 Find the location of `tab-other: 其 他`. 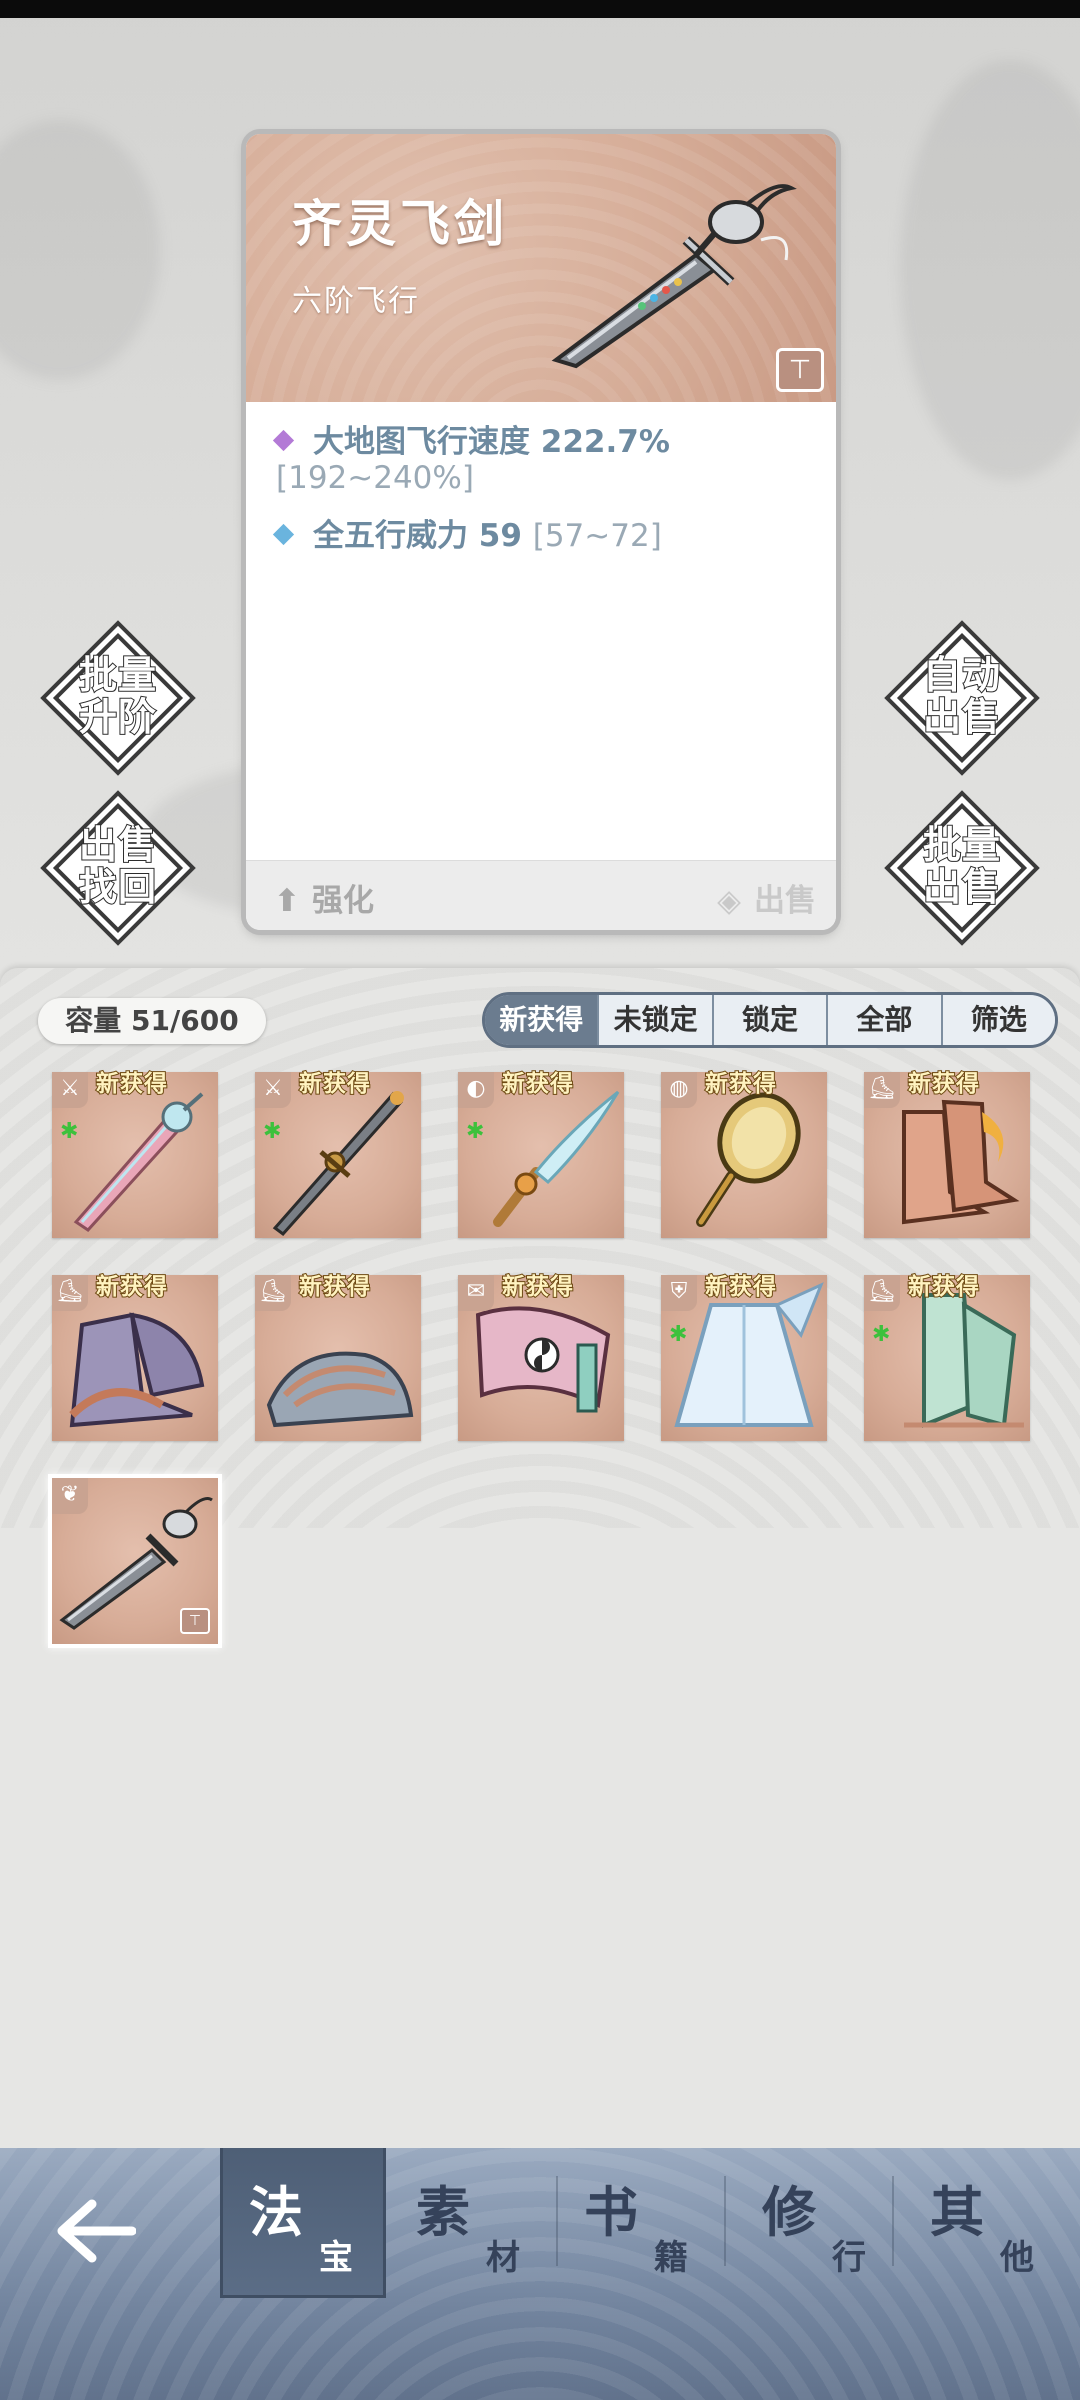

tab-other: 其 他 is located at coordinates (987, 2223).